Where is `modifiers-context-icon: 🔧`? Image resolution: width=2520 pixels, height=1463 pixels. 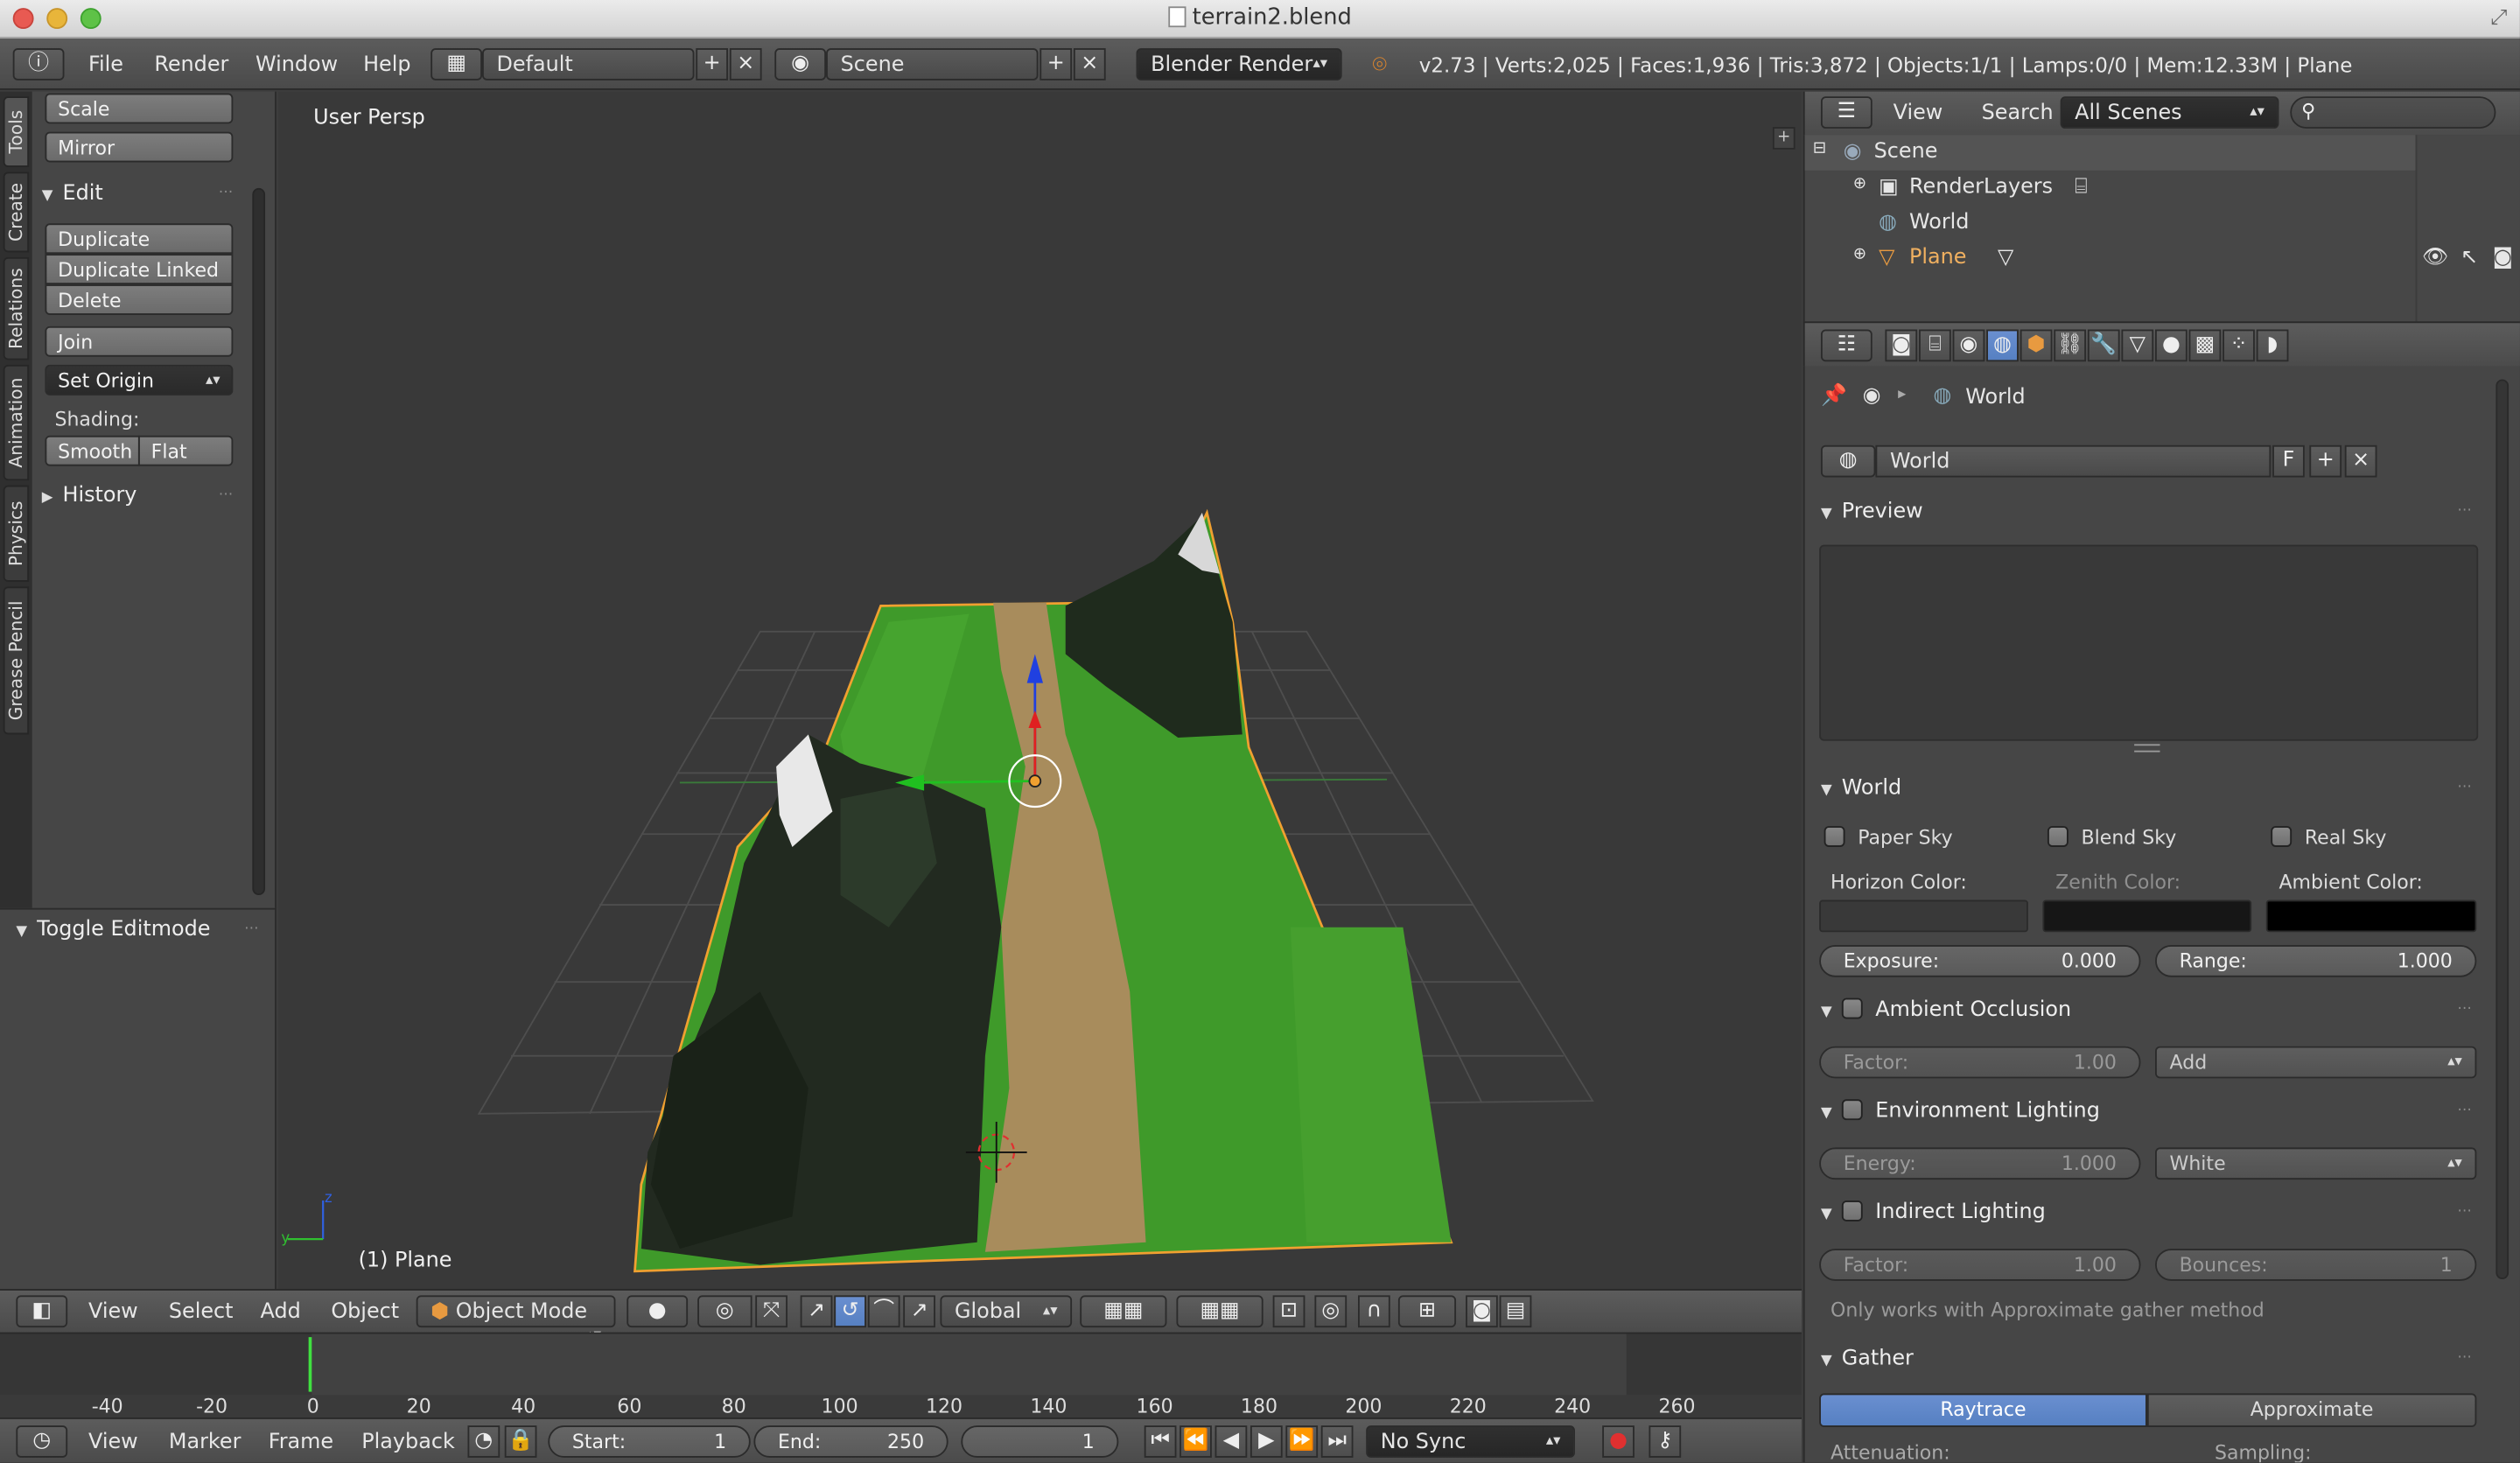 modifiers-context-icon: 🔧 is located at coordinates (2103, 345).